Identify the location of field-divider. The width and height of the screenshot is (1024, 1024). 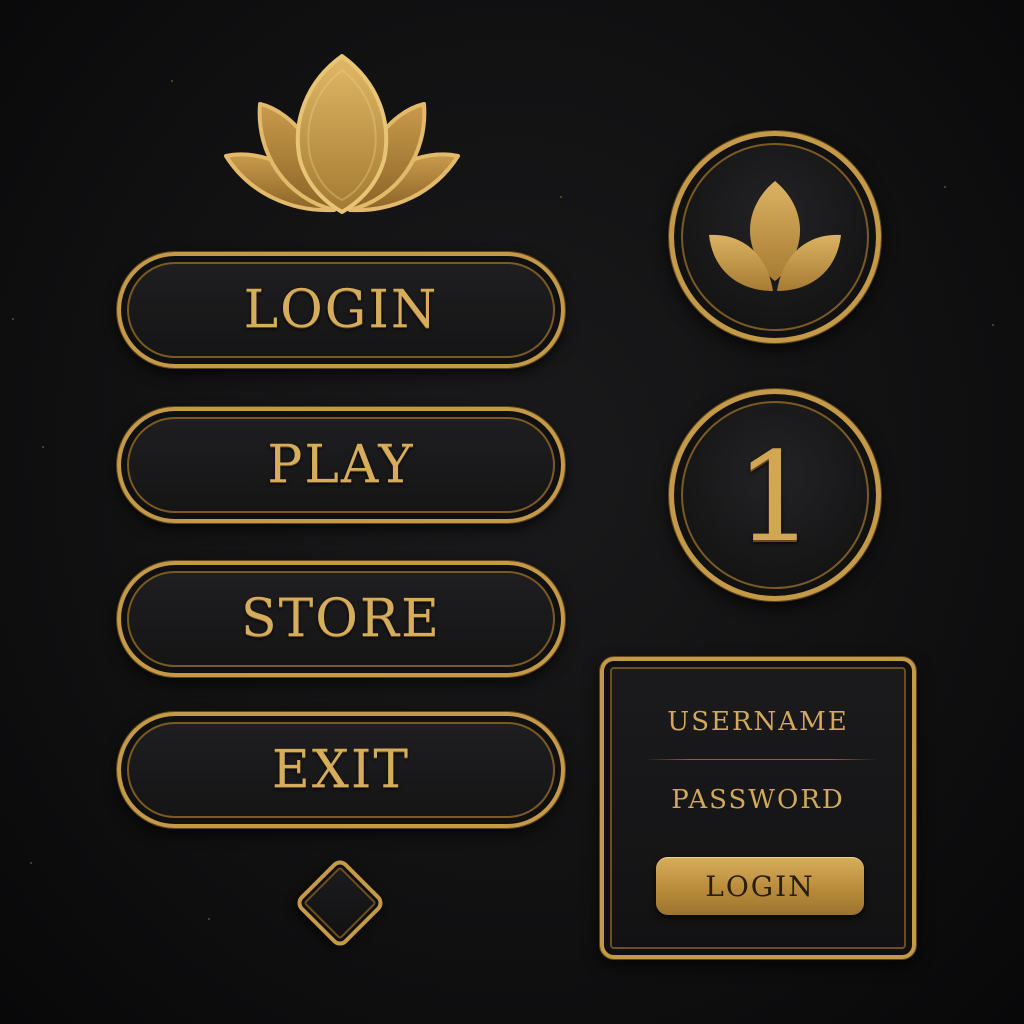
(761, 759).